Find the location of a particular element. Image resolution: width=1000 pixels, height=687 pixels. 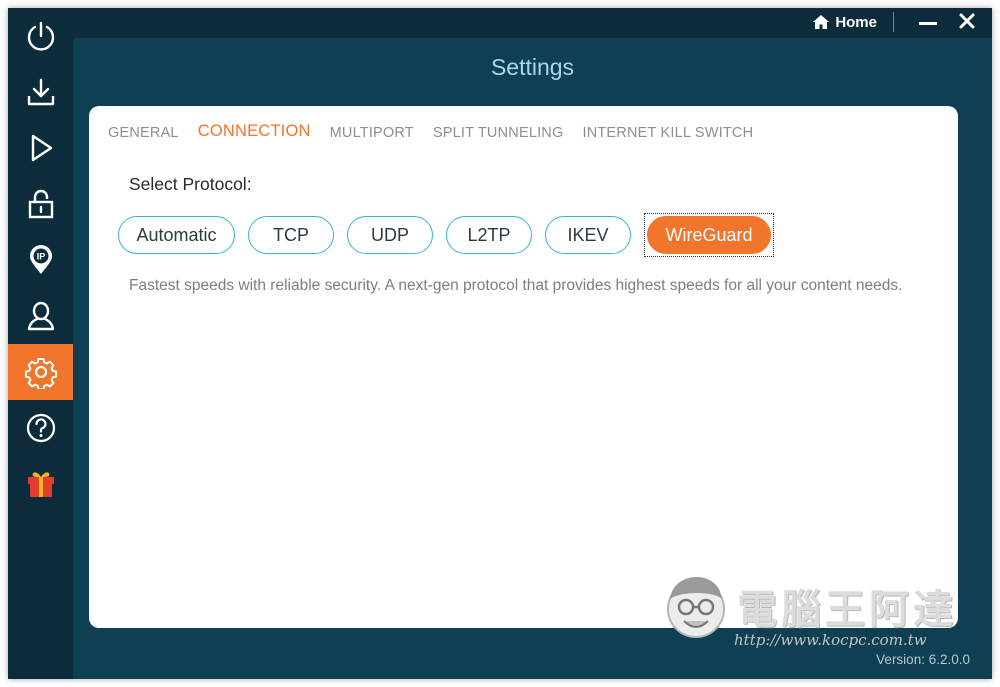

sidebar-item-download is located at coordinates (40, 92).